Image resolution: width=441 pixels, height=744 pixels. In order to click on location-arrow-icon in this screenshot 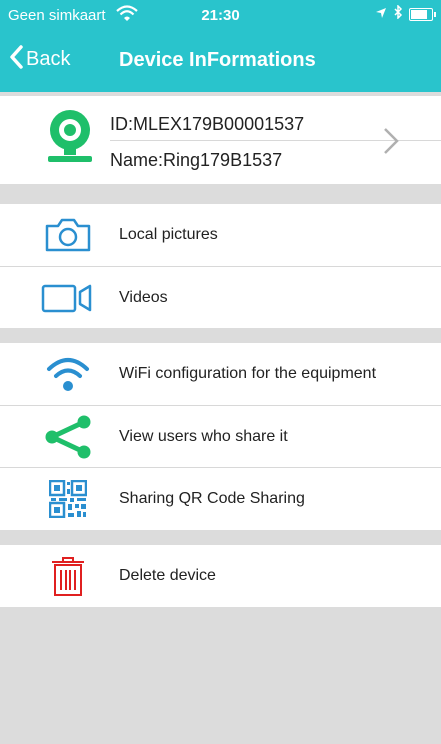, I will do `click(381, 14)`.